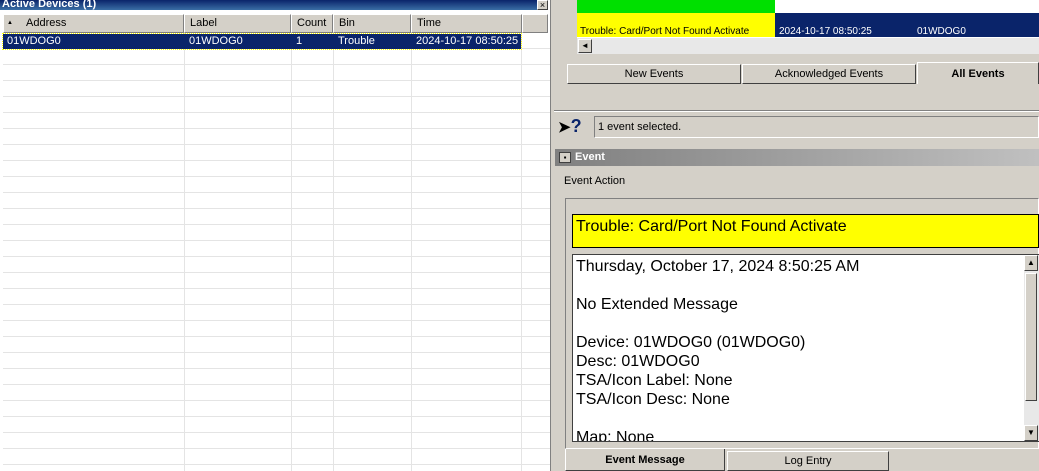  I want to click on event-row-time: 2024-10-17 08:50:25, so click(825, 31).